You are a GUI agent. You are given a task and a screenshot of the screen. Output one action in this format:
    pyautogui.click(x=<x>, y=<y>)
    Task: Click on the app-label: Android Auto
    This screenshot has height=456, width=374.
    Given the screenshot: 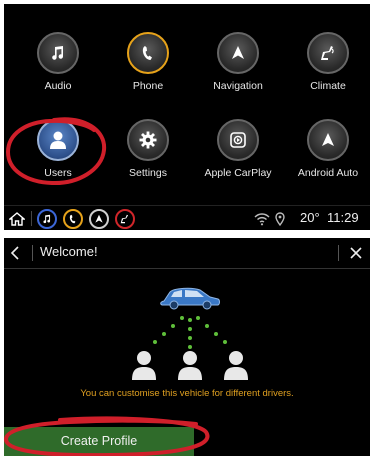 What is the action you would take?
    pyautogui.click(x=328, y=173)
    